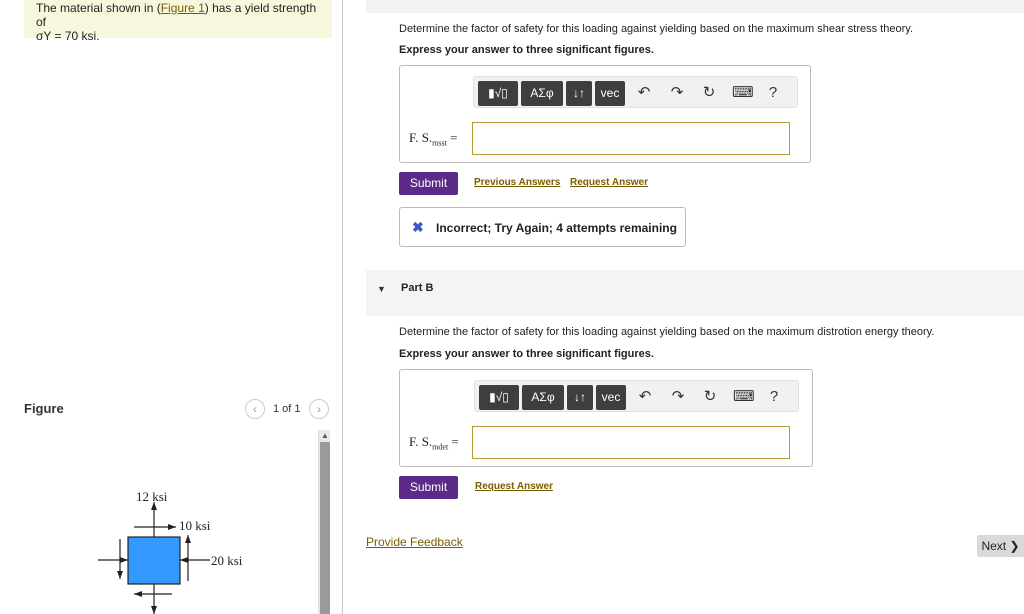 Image resolution: width=1024 pixels, height=614 pixels. What do you see at coordinates (417, 288) in the screenshot?
I see `part-b-label: Part B` at bounding box center [417, 288].